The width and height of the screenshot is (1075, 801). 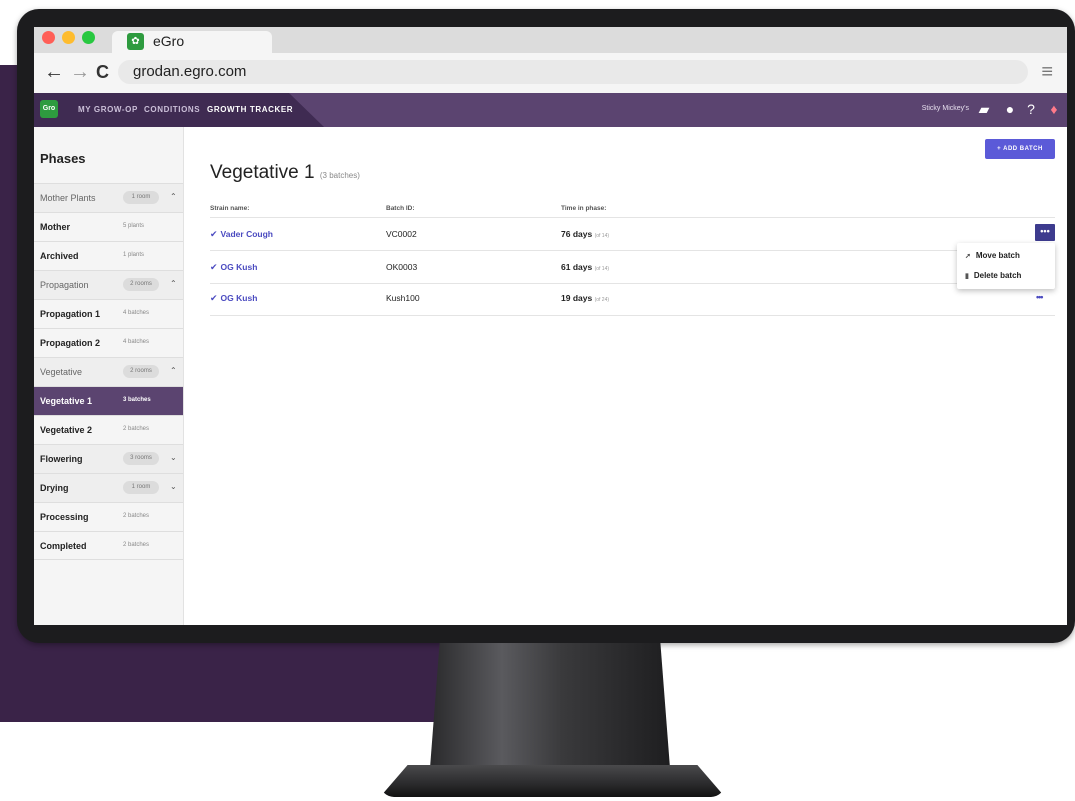 I want to click on column-header-strain: Strain name:, so click(x=230, y=208).